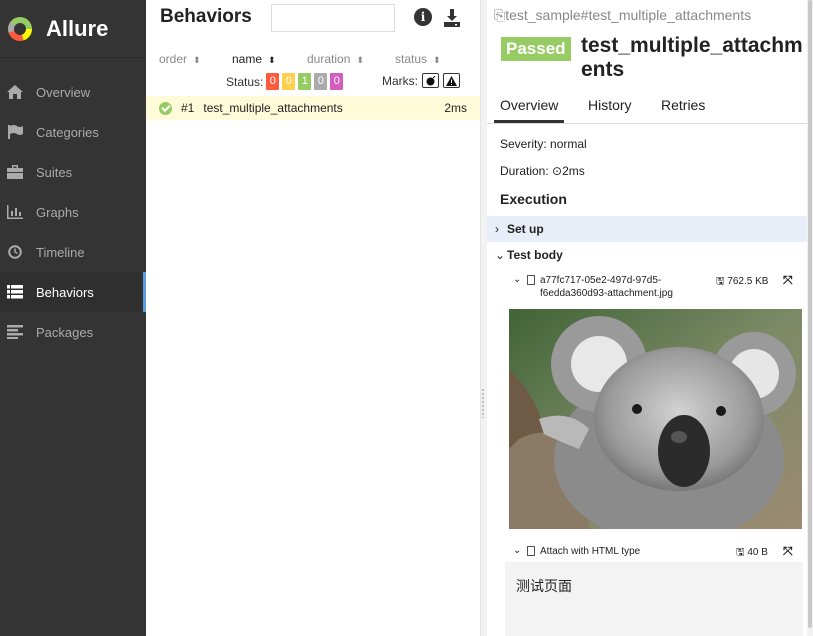  I want to click on sidebar-item-behaviors: Behaviors, so click(73, 292).